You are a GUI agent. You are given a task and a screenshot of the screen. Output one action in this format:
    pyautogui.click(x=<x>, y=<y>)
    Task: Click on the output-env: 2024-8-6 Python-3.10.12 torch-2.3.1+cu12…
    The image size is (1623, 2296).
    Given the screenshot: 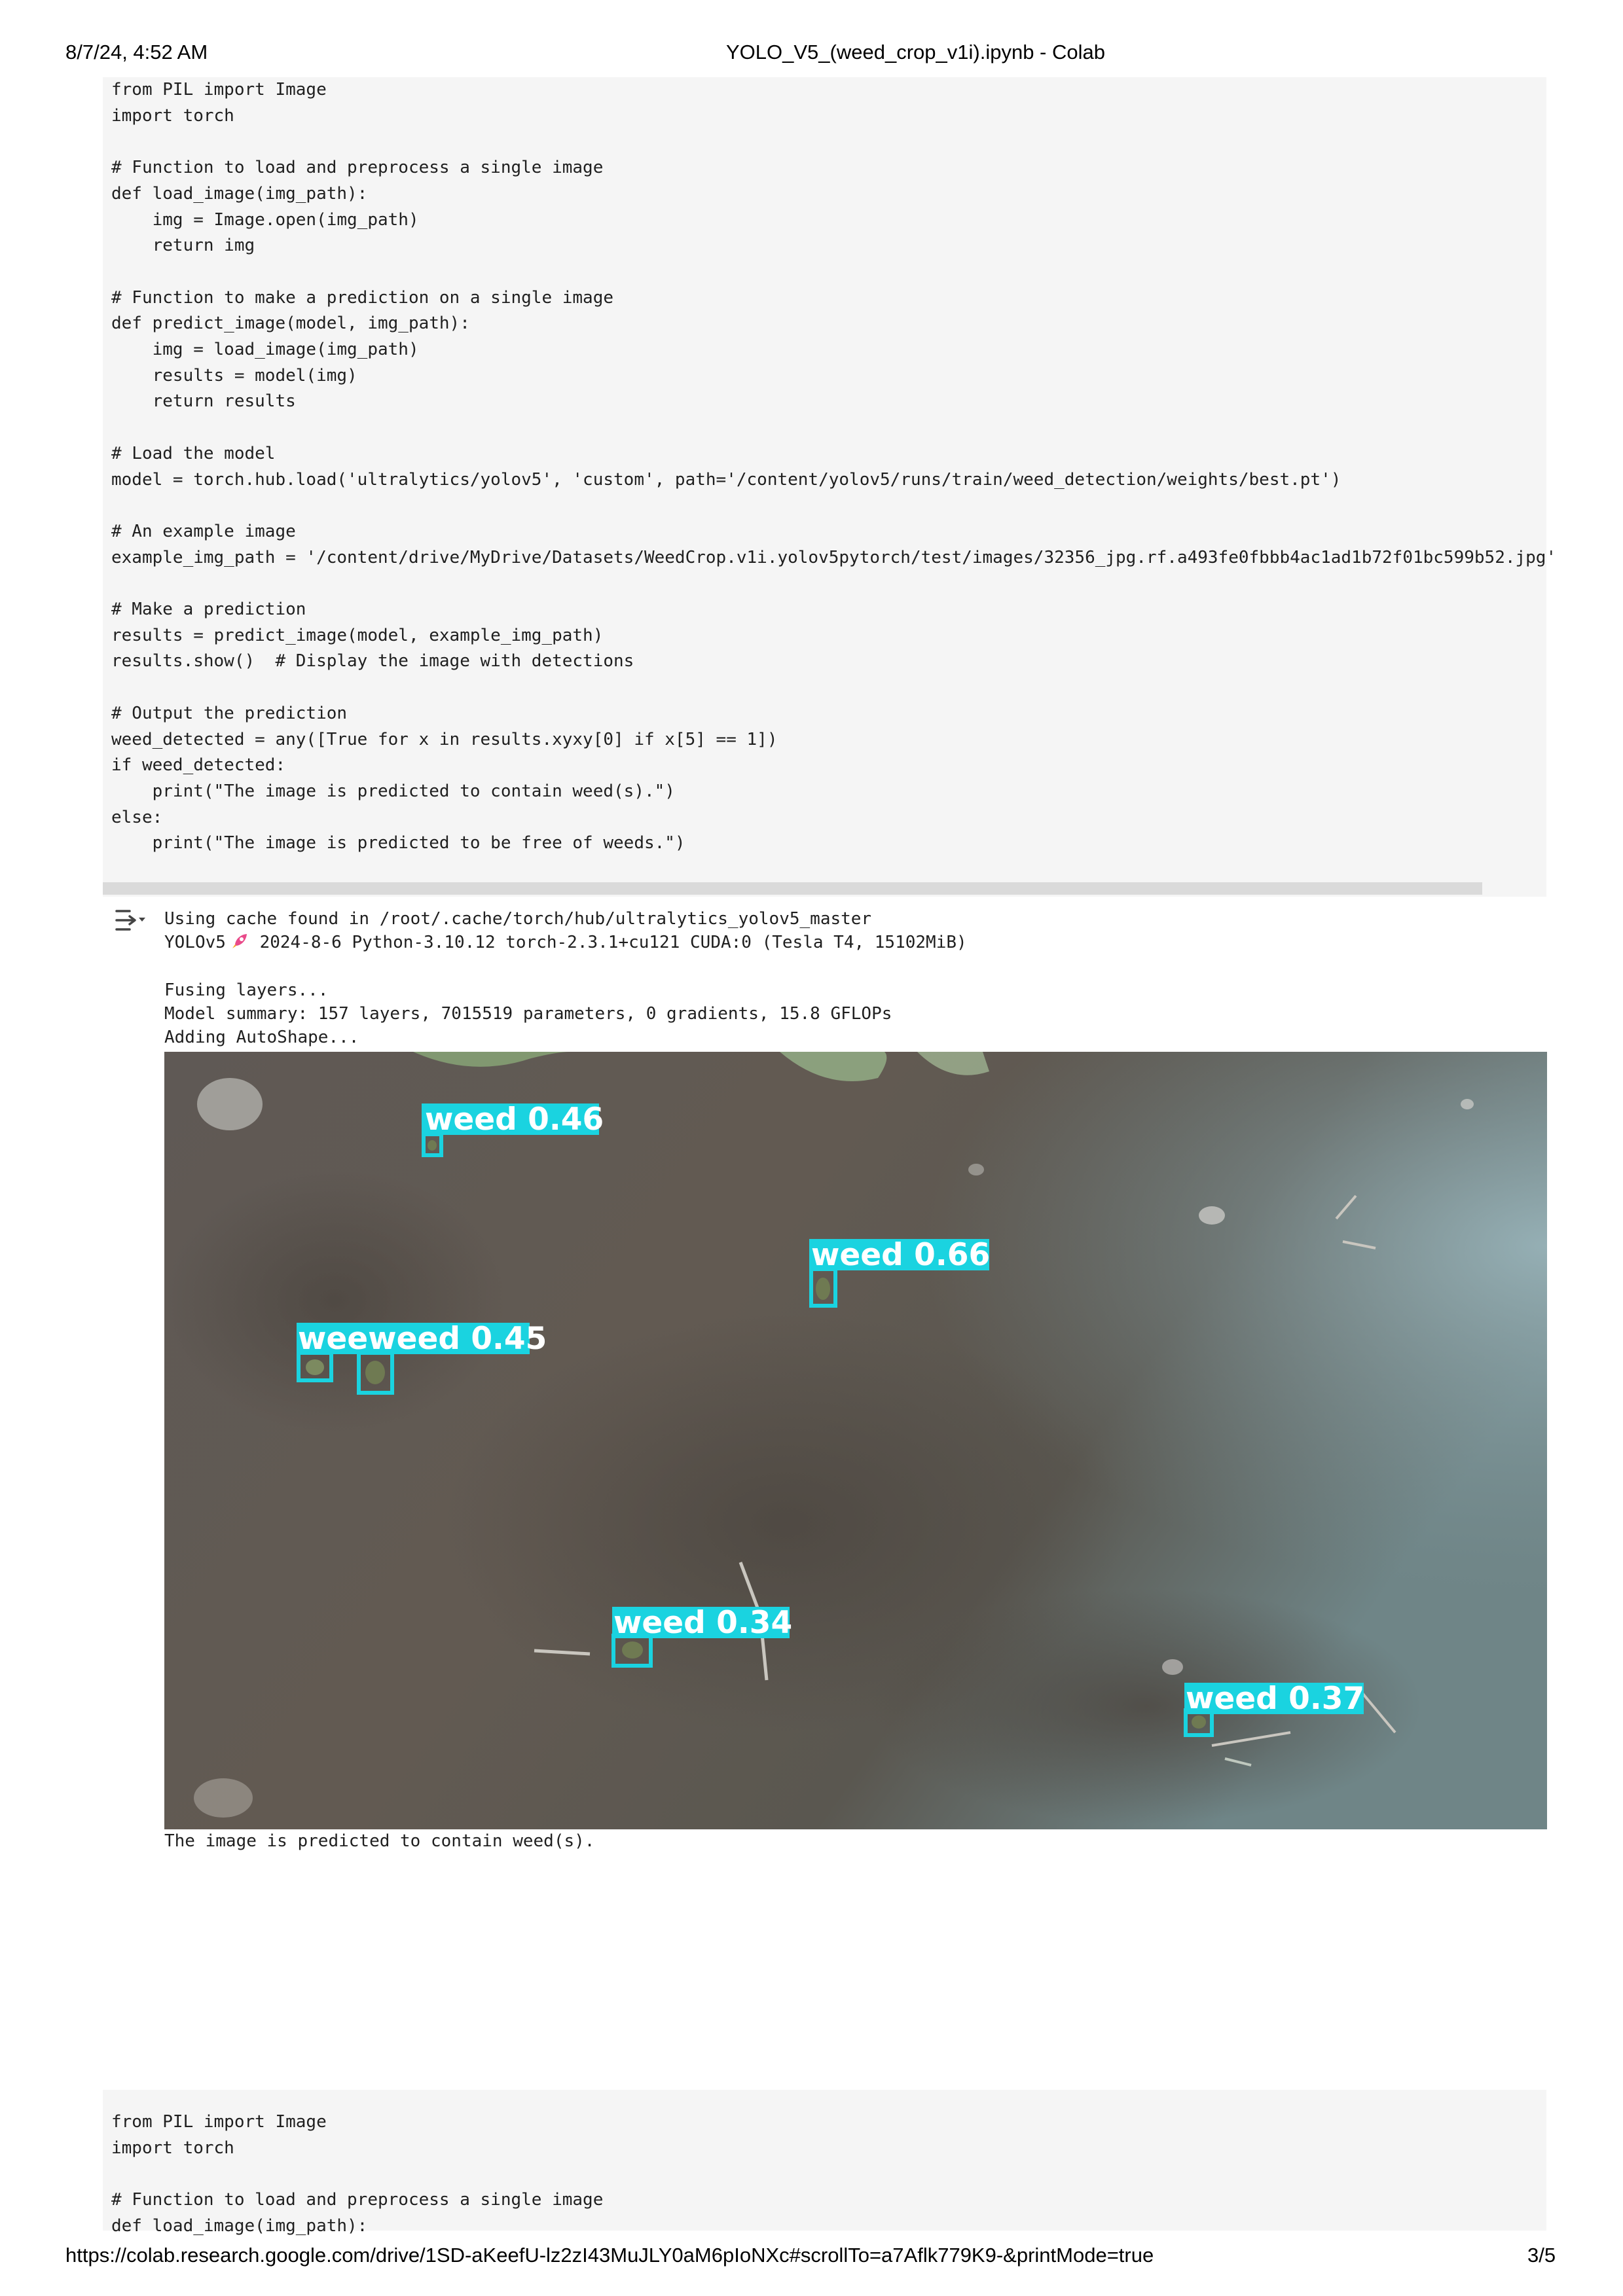 What is the action you would take?
    pyautogui.click(x=608, y=942)
    